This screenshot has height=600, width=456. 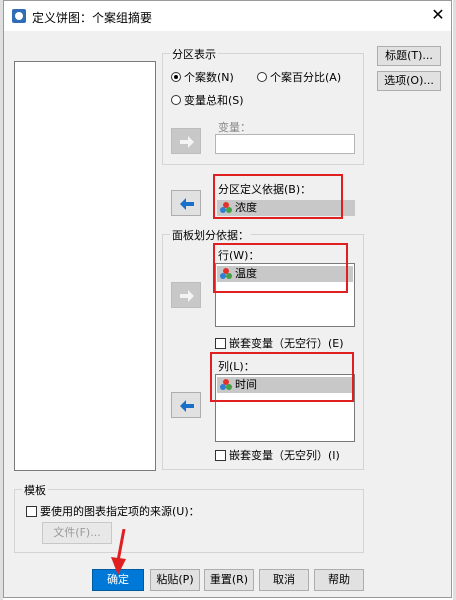 I want to click on template-group-title: 模板, so click(x=35, y=490).